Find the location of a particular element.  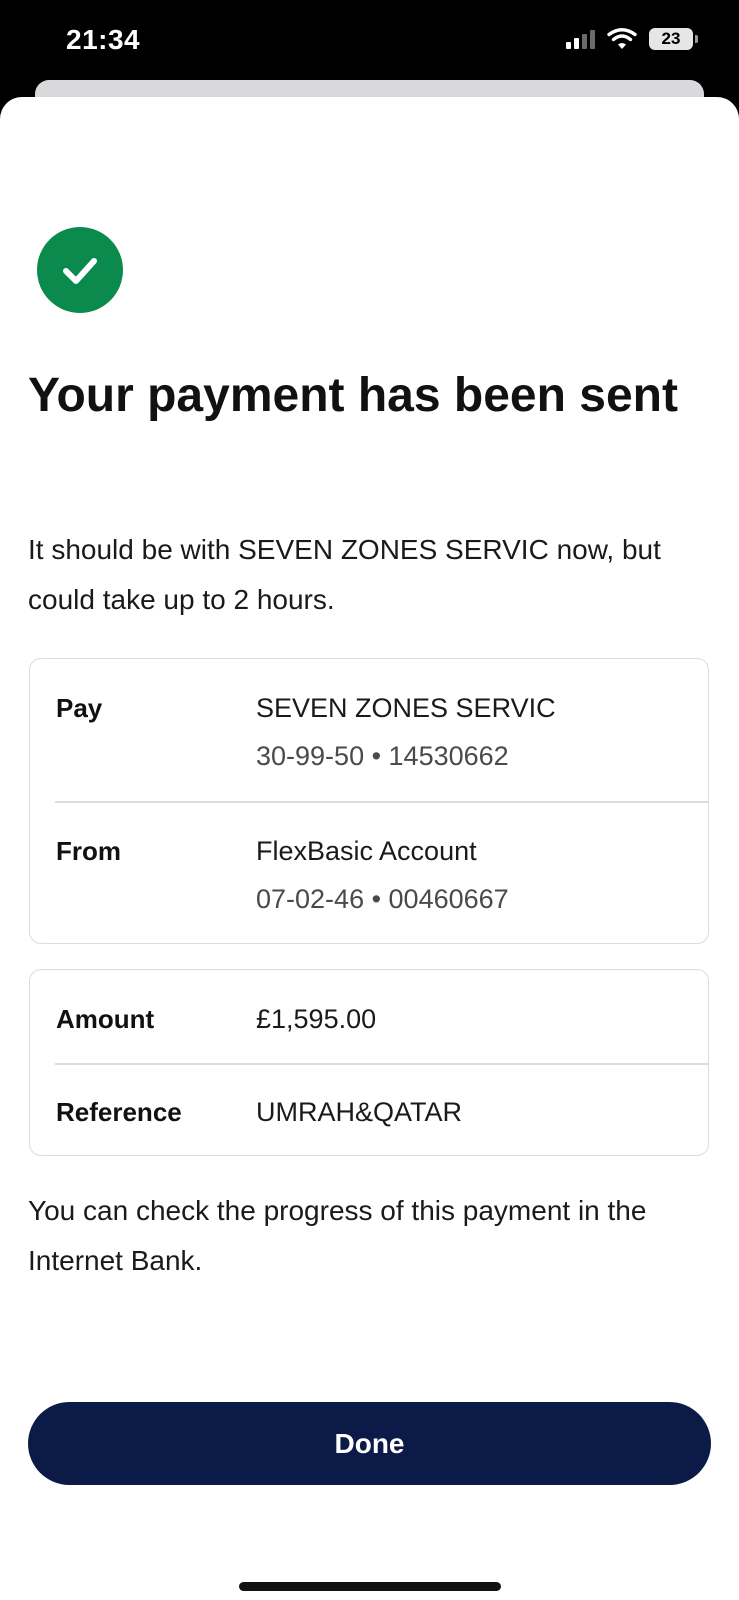

cellular-signal-icon is located at coordinates (580, 39).